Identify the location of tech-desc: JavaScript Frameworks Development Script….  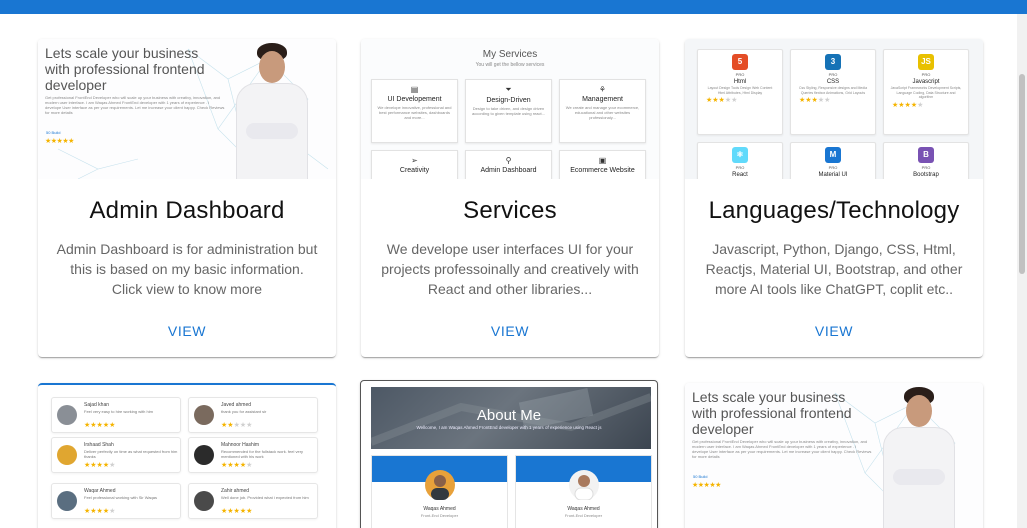
(926, 92).